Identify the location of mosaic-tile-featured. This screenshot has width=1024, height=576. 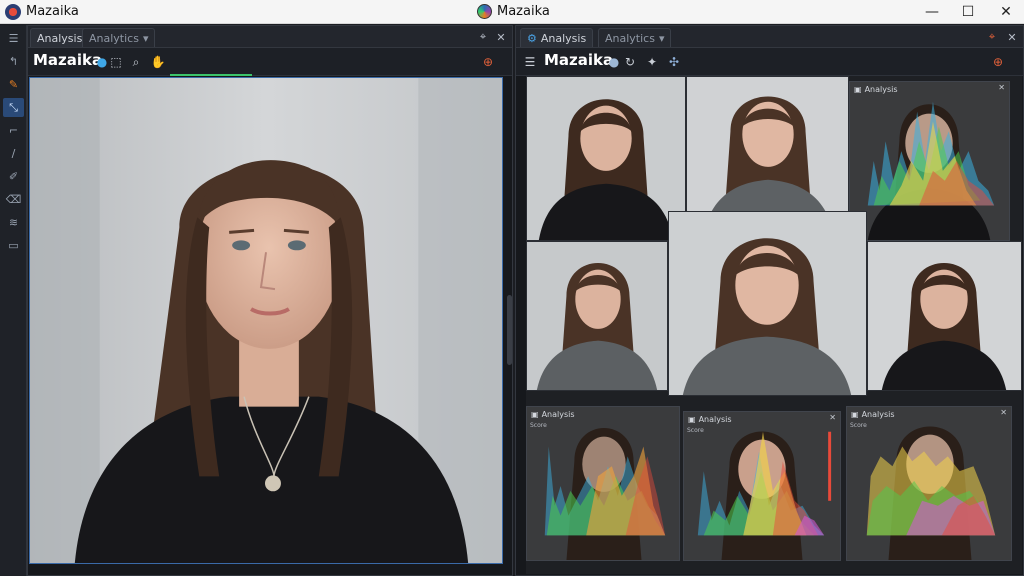
(767, 303).